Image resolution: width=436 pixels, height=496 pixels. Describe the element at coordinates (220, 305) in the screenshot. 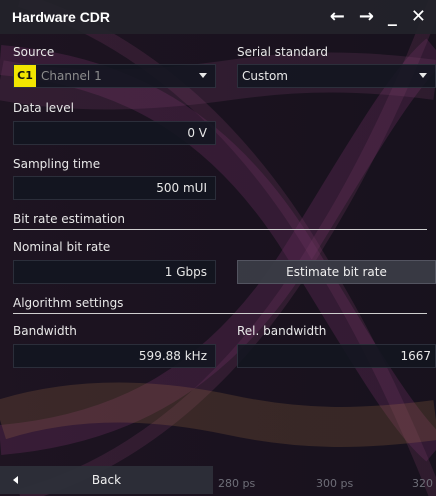

I see `algorithm-settings-section: Algorithm settings` at that location.